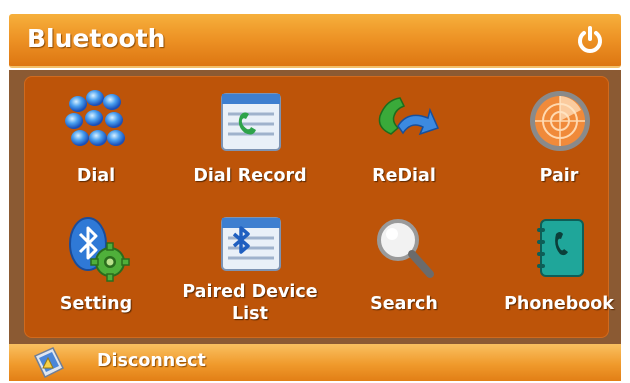 The height and width of the screenshot is (383, 630). Describe the element at coordinates (559, 304) in the screenshot. I see `phonebook-label: Phonebook` at that location.